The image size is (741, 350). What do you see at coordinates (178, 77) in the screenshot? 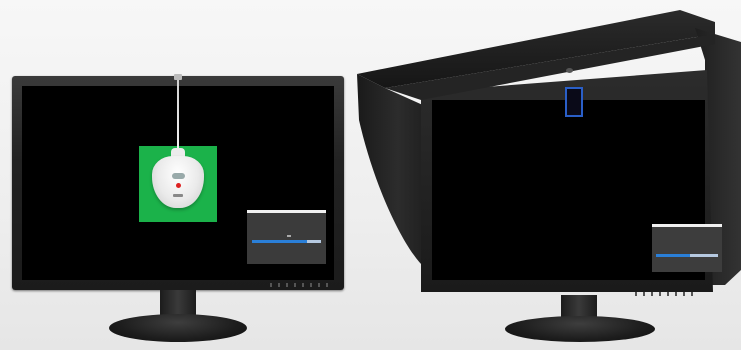
I see `sensor-clip` at bounding box center [178, 77].